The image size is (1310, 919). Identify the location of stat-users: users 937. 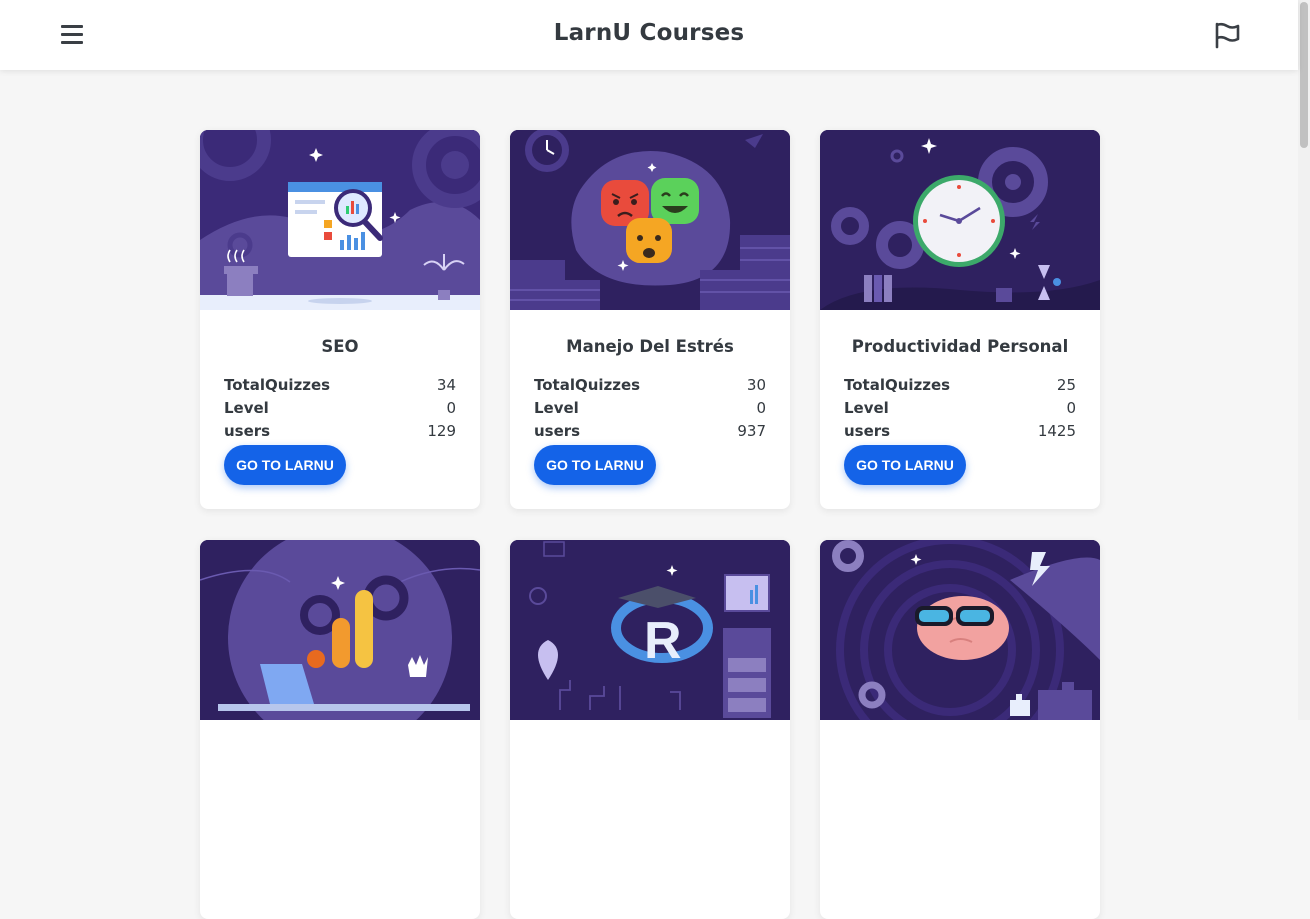
(650, 433).